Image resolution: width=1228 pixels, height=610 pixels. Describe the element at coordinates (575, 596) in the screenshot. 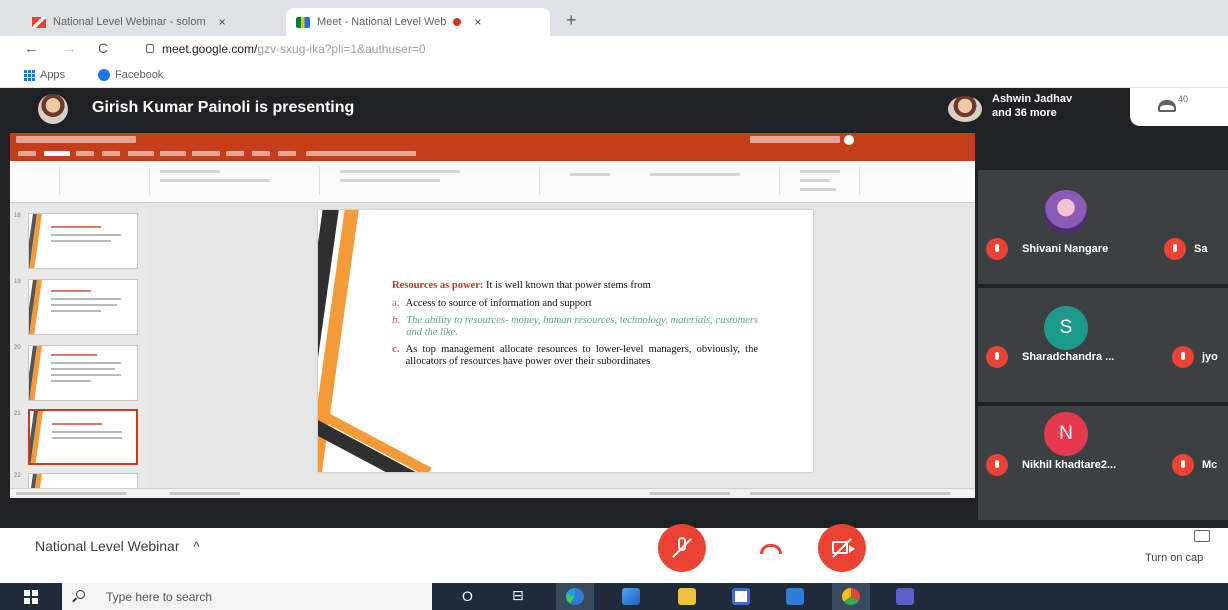

I see `edge-browser-icon` at that location.